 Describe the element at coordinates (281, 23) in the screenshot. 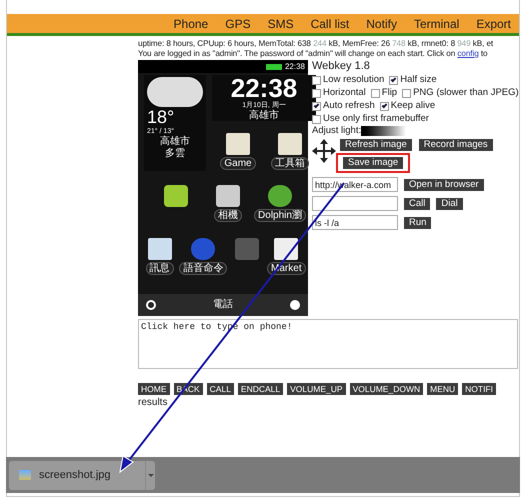

I see `nav-link: SMS` at that location.